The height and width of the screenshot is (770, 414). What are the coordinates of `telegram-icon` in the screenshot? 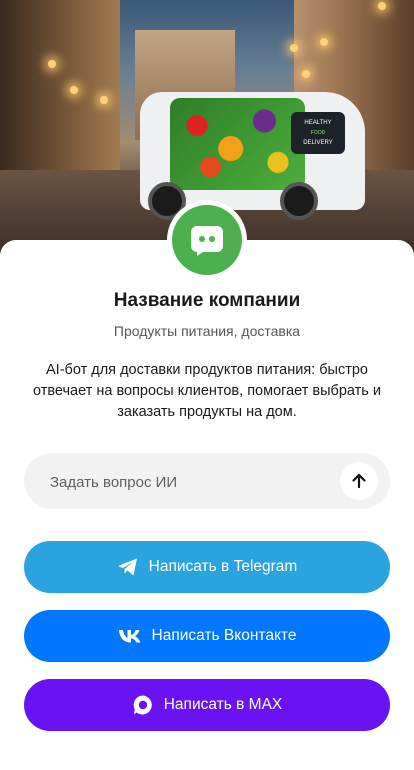 It's located at (128, 567).